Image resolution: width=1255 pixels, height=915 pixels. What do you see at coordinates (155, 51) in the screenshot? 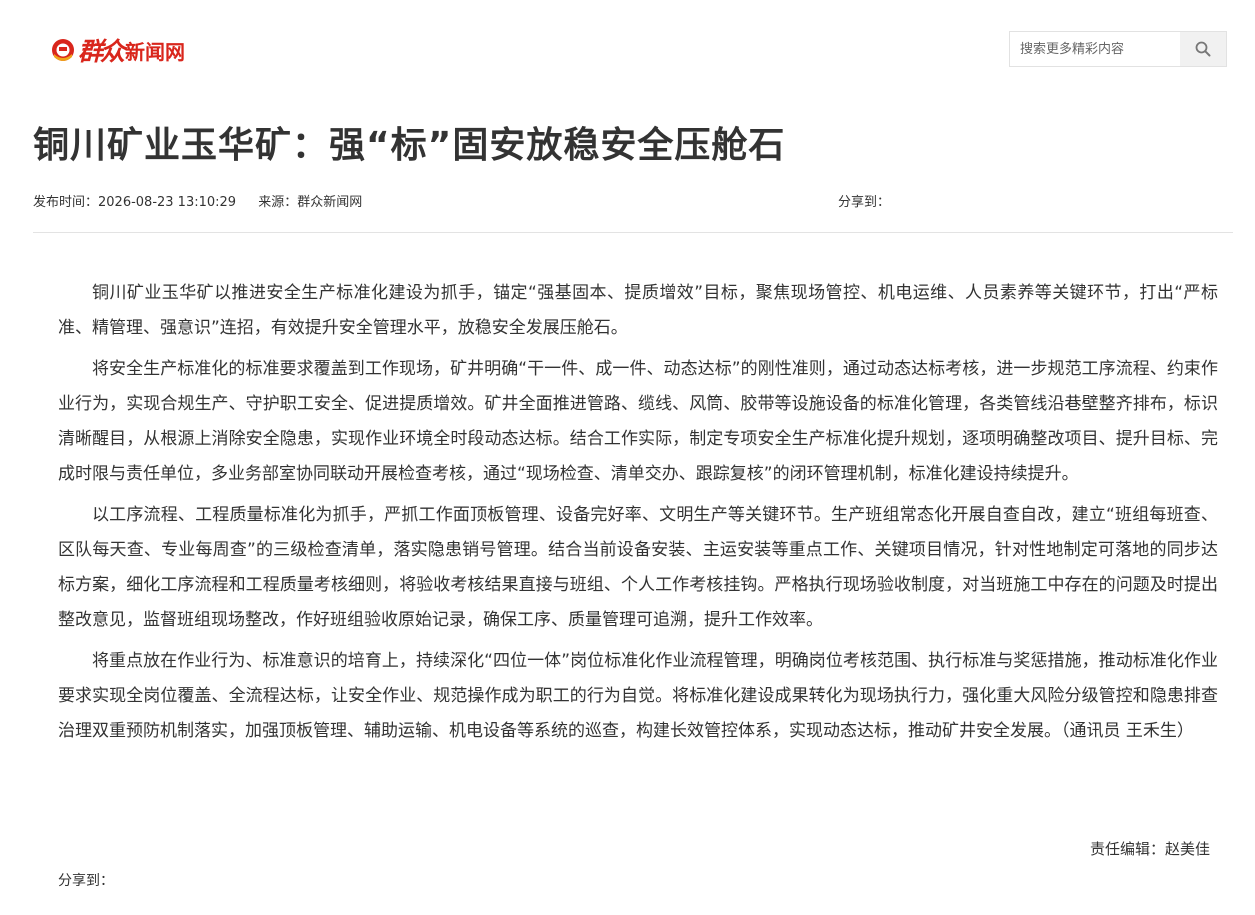
I see `logo-text: 新闻网` at bounding box center [155, 51].